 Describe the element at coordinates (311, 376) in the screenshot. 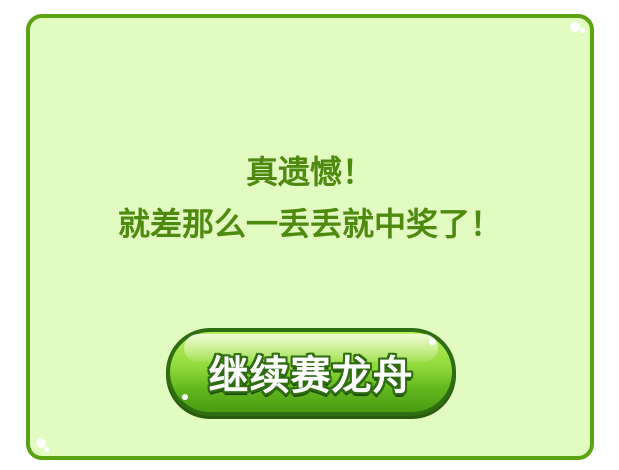

I see `continue-button-label: 继续赛龙舟` at that location.